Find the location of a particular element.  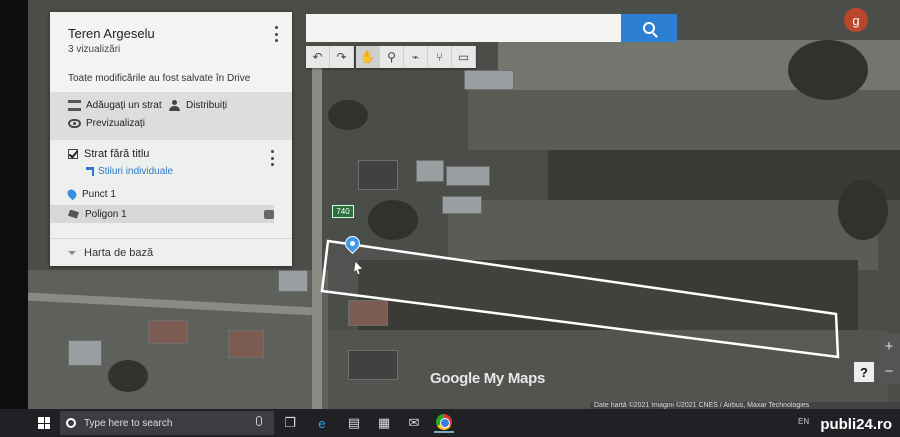

draw-line-button: ⌁ is located at coordinates (416, 57).